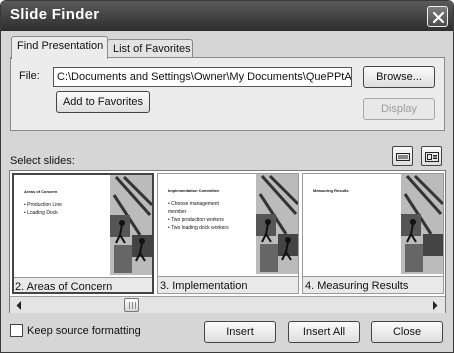  Describe the element at coordinates (55, 14) in the screenshot. I see `dialog-title: Slide Finder` at that location.